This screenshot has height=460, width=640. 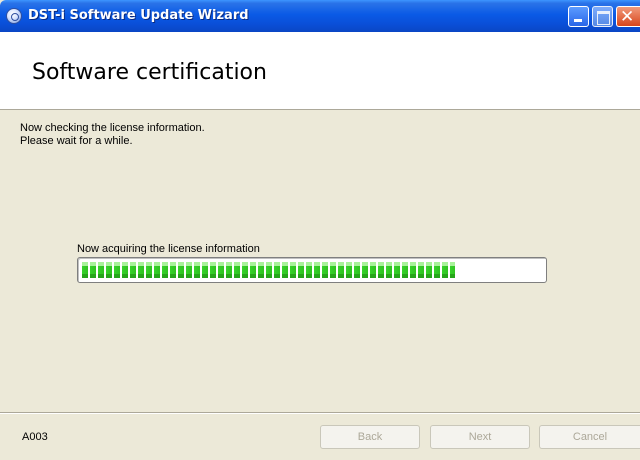 What do you see at coordinates (138, 15) in the screenshot?
I see `window-title: DST-i Software Update Wizard` at bounding box center [138, 15].